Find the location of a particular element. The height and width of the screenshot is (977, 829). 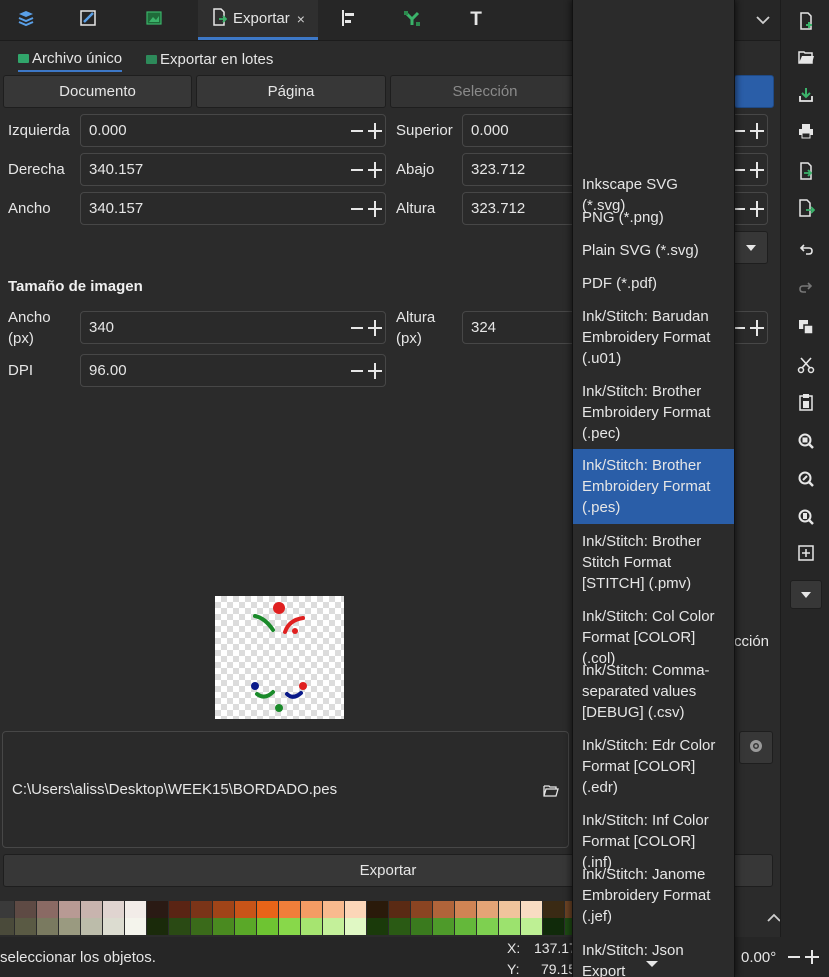

new-document-icon is located at coordinates (806, 21).